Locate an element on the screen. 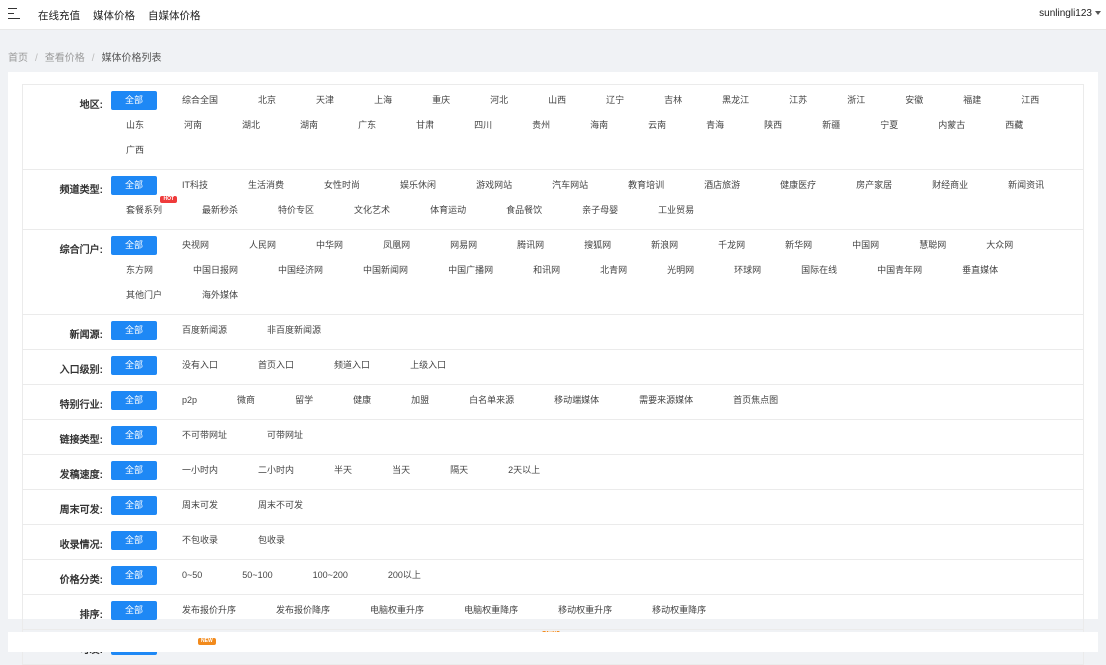  filter-option: 工业贸易 is located at coordinates (676, 210).